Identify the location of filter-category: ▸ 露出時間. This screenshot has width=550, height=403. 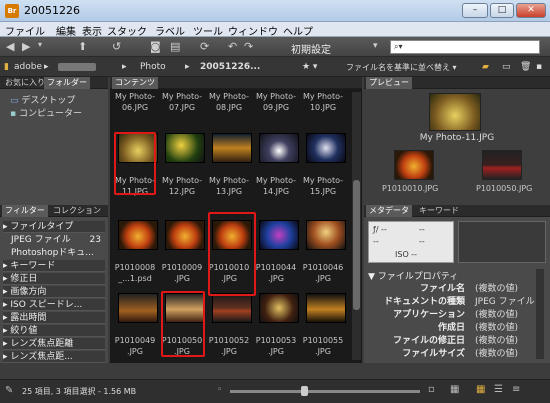
(54, 318).